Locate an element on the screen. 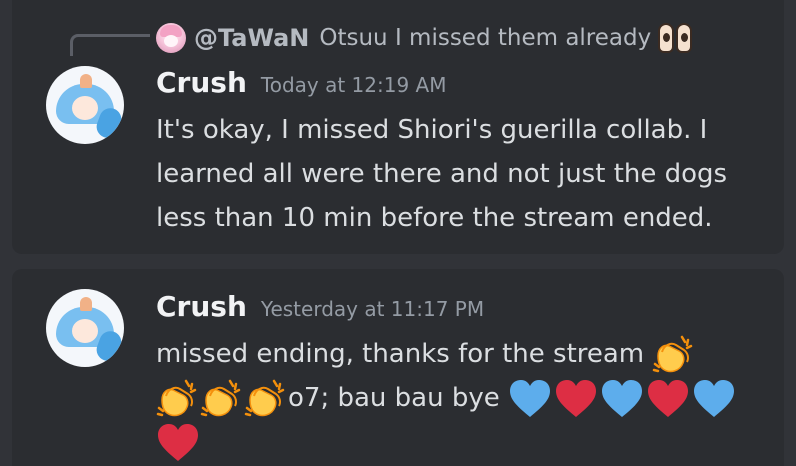  message-header: Crush Yesterday at 11:17 PM is located at coordinates (320, 308).